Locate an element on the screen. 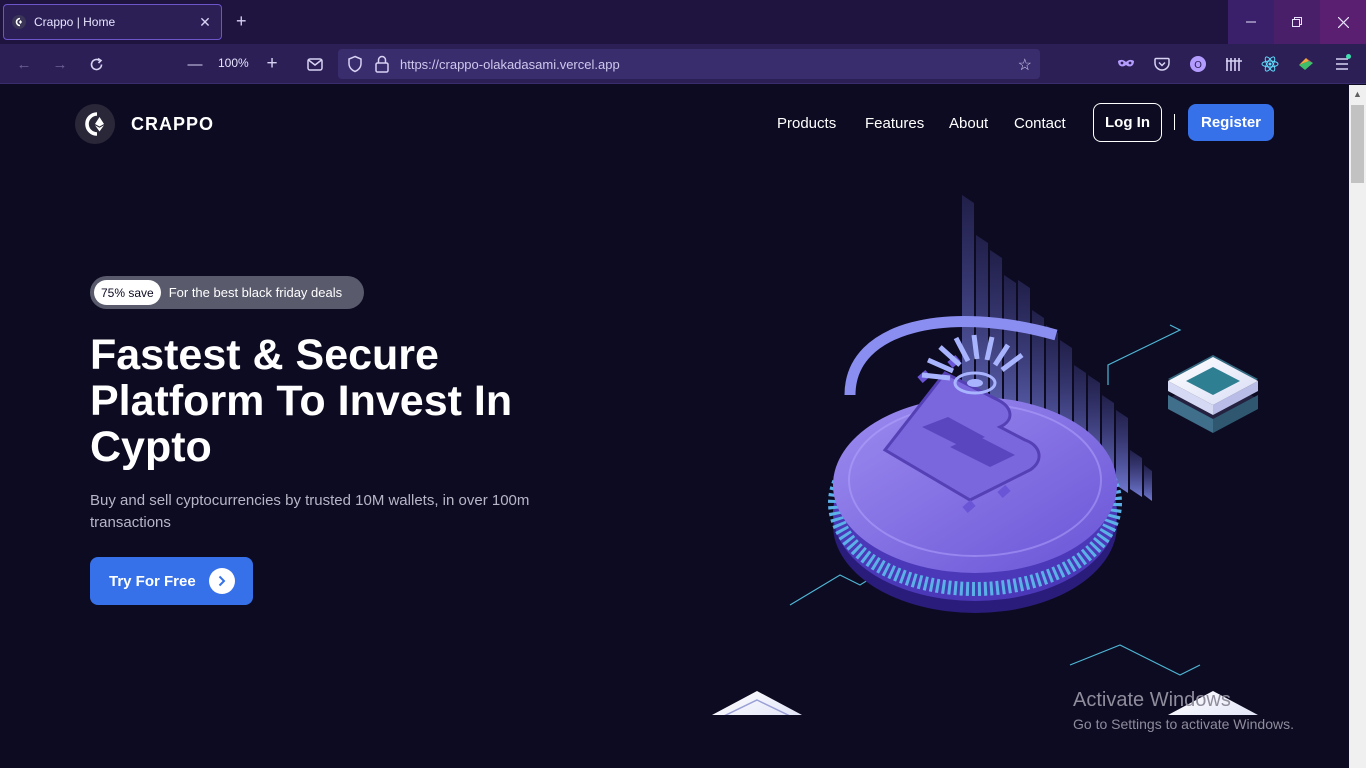 The height and width of the screenshot is (768, 1366). extension-o-icon: O is located at coordinates (1198, 64).